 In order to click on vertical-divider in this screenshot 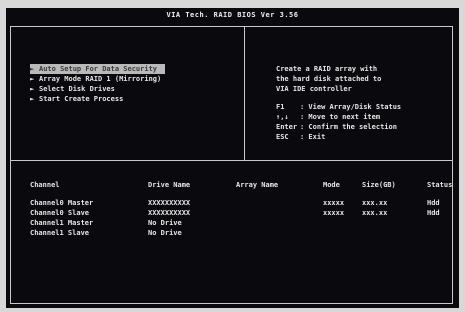, I will do `click(244, 93)`.